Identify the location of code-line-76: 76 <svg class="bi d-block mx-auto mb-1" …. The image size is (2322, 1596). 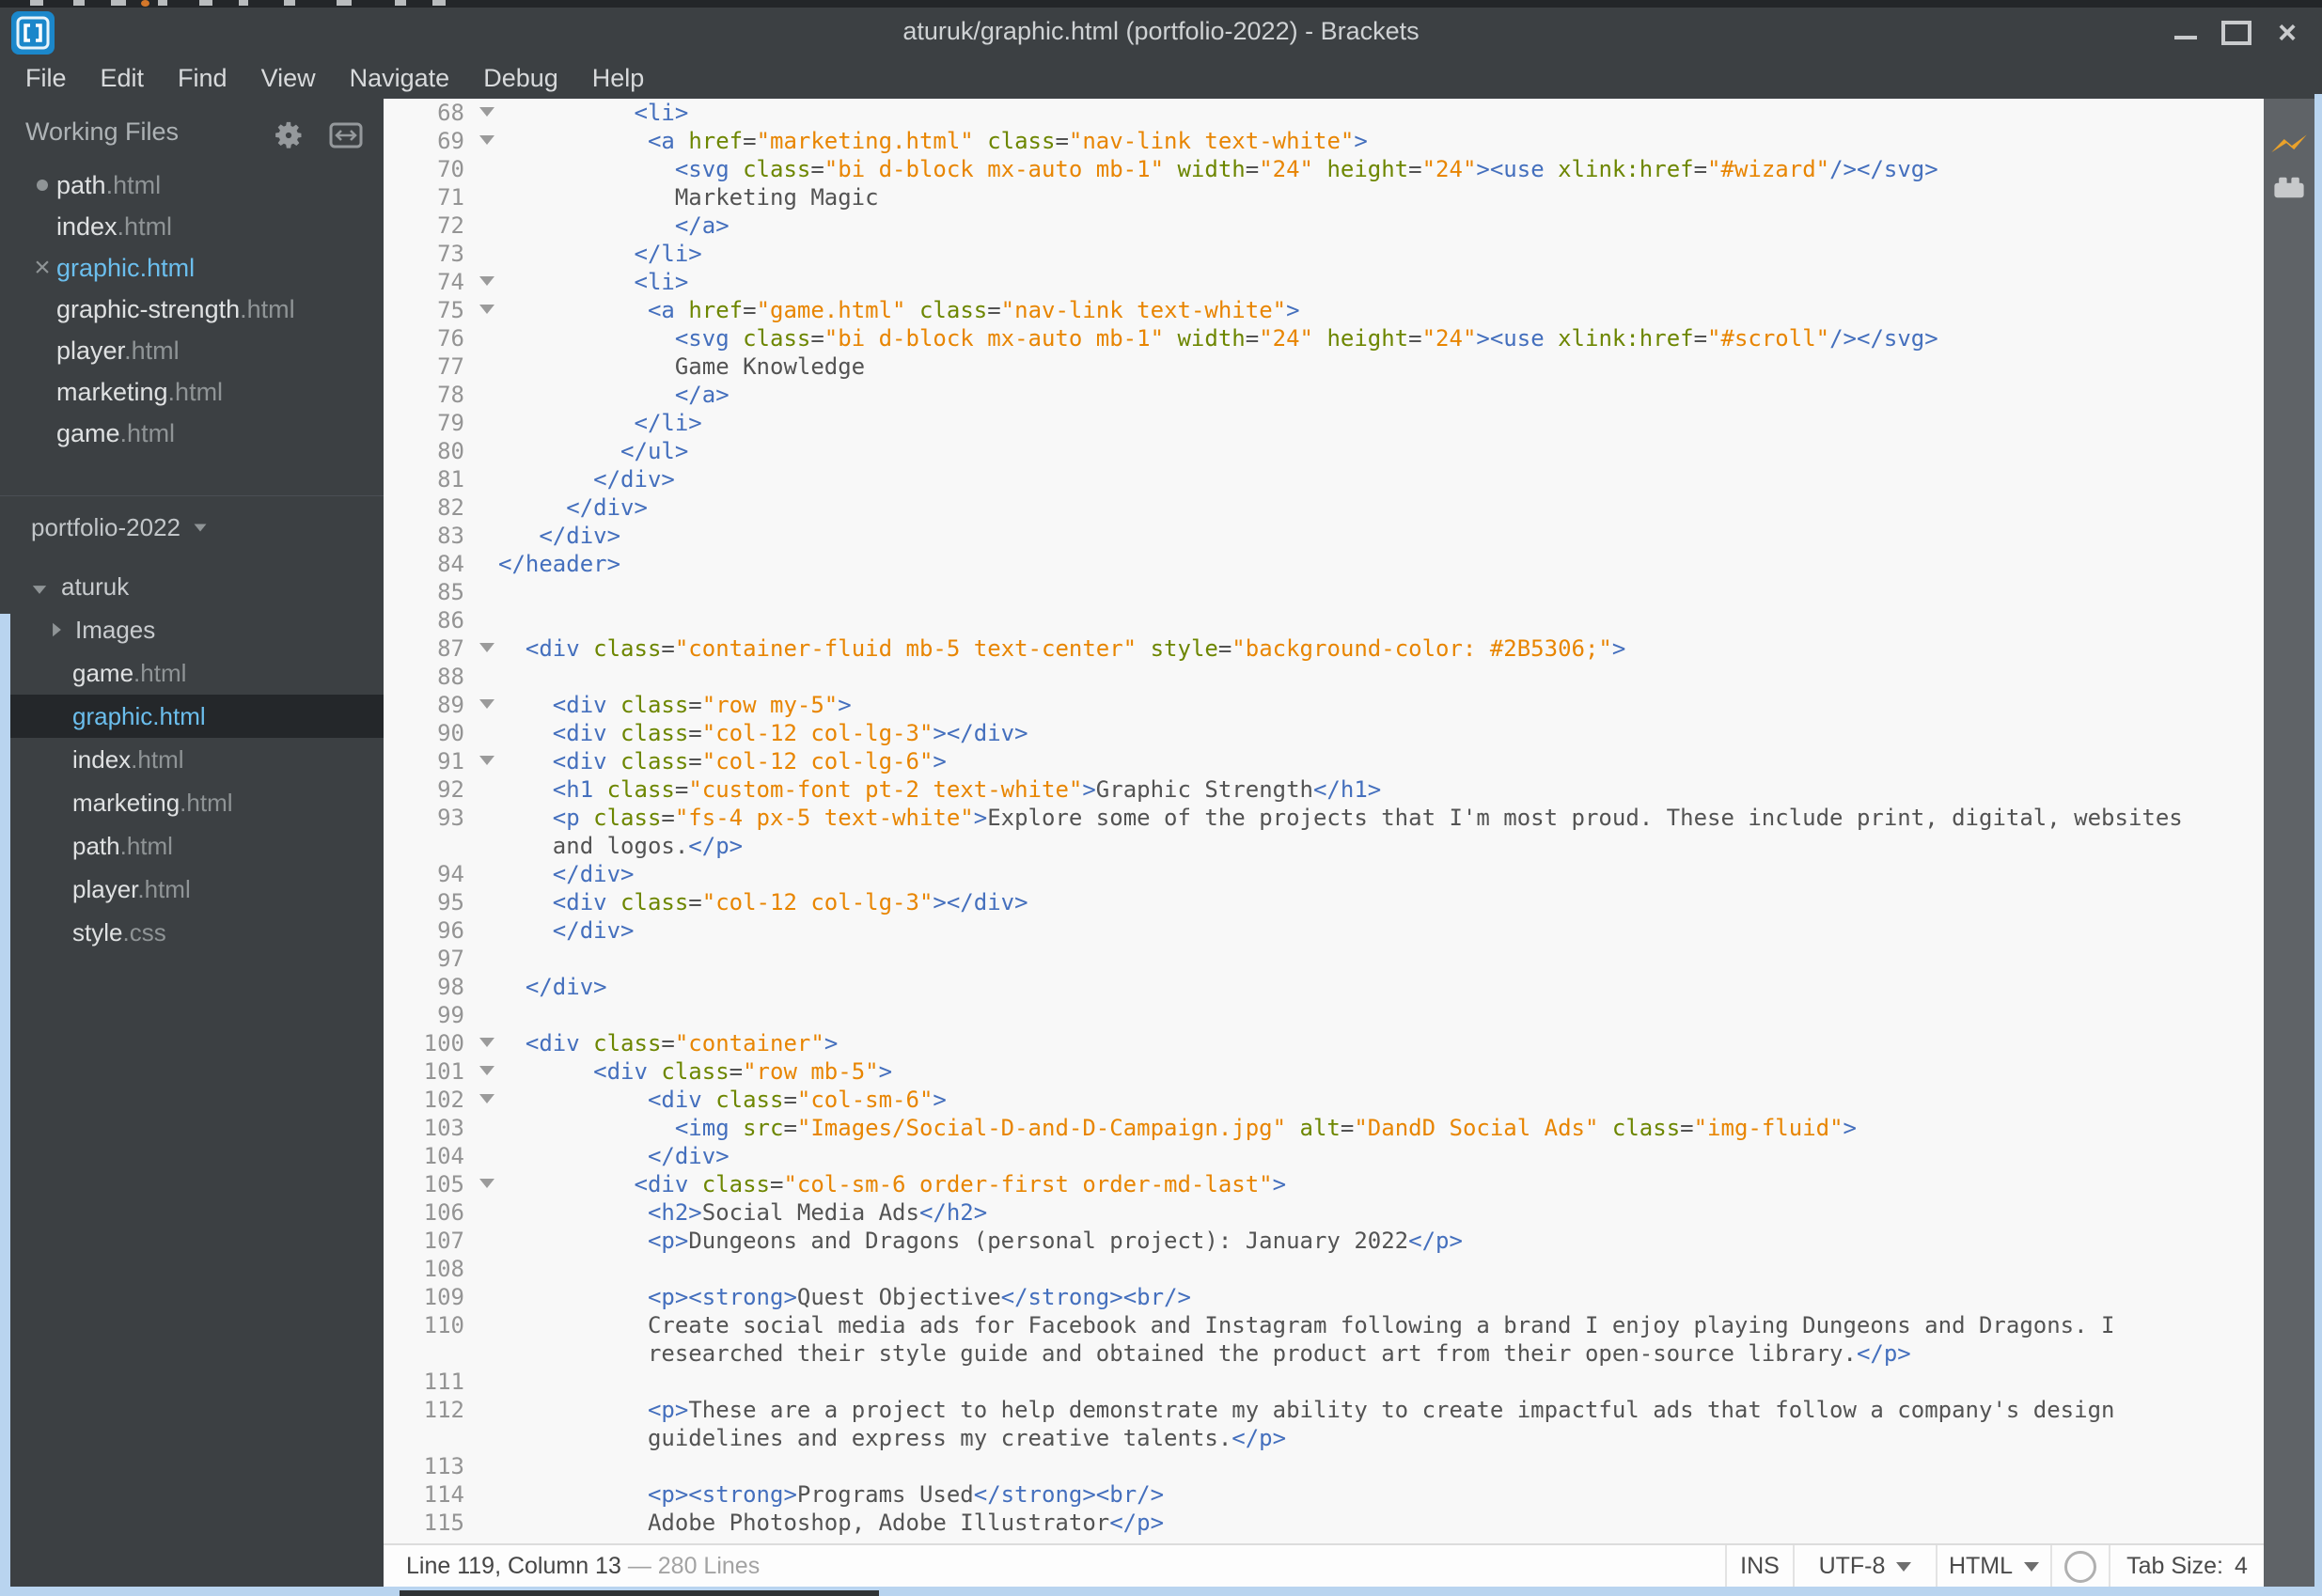
(1324, 338).